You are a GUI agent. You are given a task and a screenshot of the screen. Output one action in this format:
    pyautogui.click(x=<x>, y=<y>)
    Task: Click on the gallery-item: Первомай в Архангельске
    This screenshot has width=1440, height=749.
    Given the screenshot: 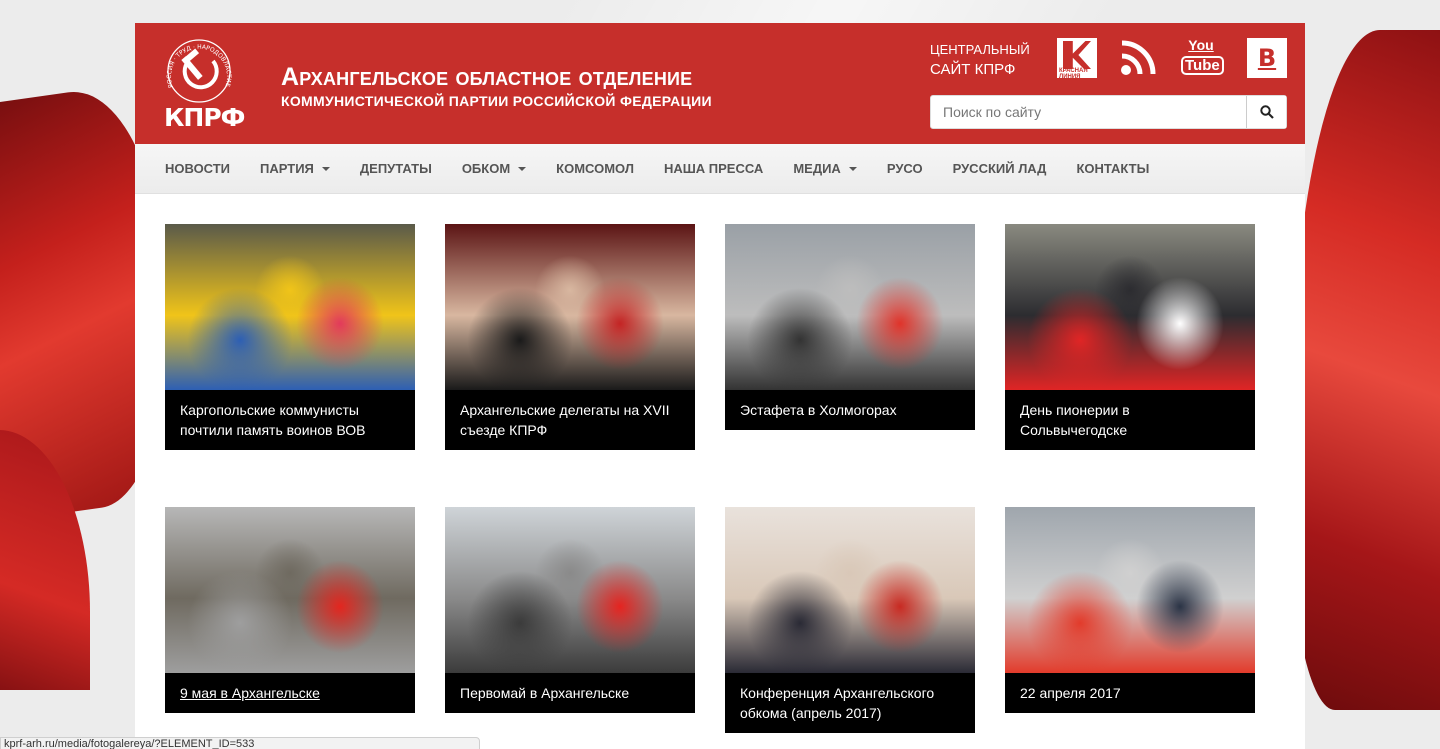 What is the action you would take?
    pyautogui.click(x=570, y=610)
    